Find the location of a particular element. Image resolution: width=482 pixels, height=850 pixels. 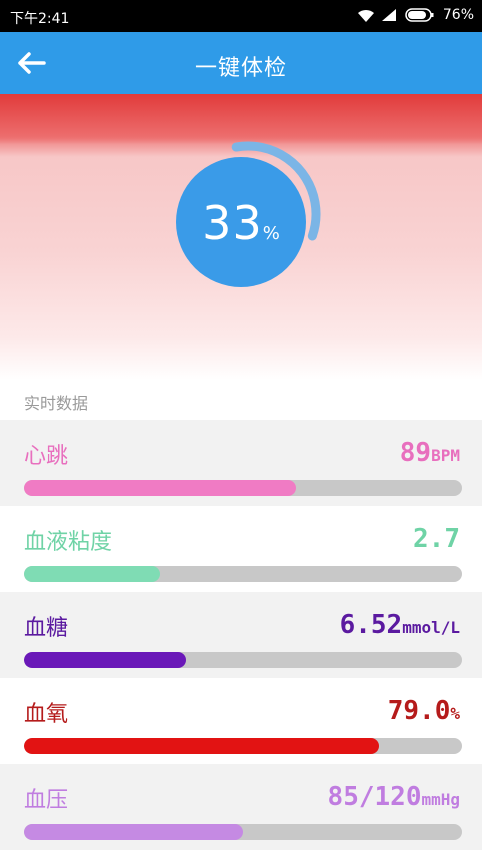

battery-icon is located at coordinates (420, 15).